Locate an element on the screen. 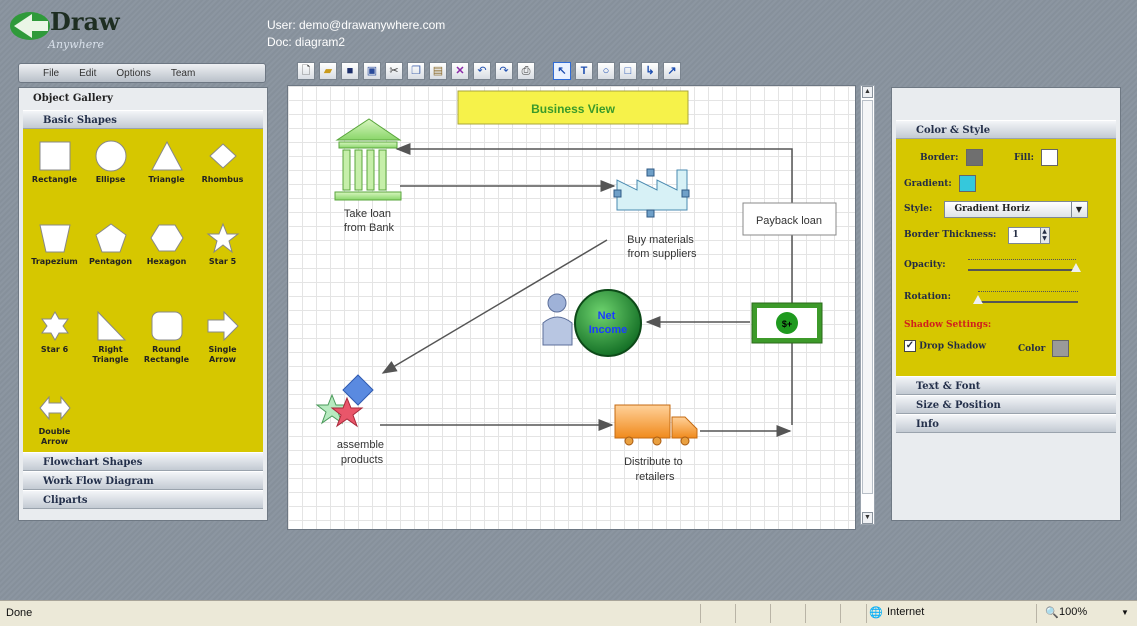 The width and height of the screenshot is (1137, 626). connector-factory-to-assemble is located at coordinates (494, 306).